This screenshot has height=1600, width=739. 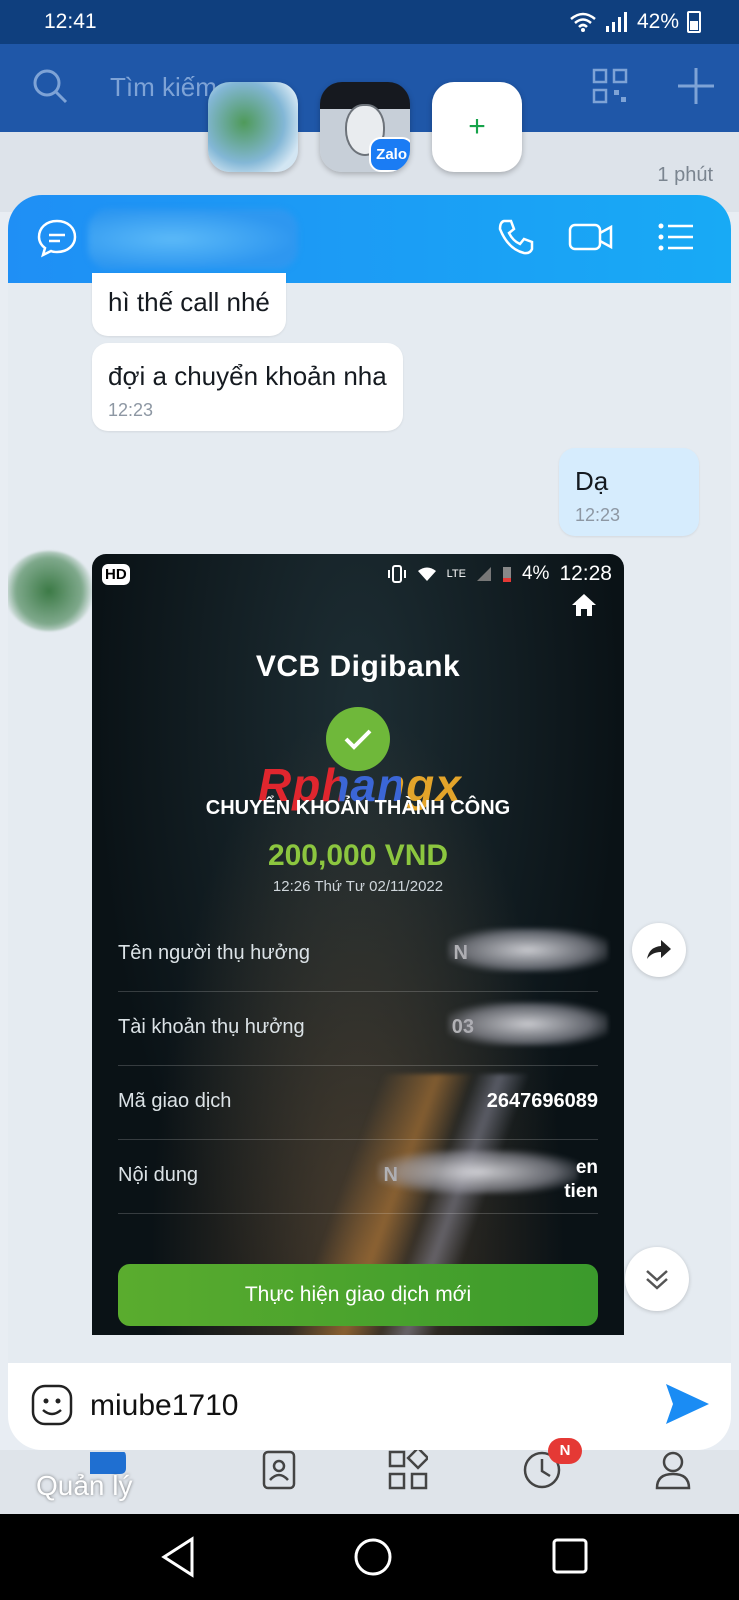 I want to click on qr-code-icon, so click(x=610, y=86).